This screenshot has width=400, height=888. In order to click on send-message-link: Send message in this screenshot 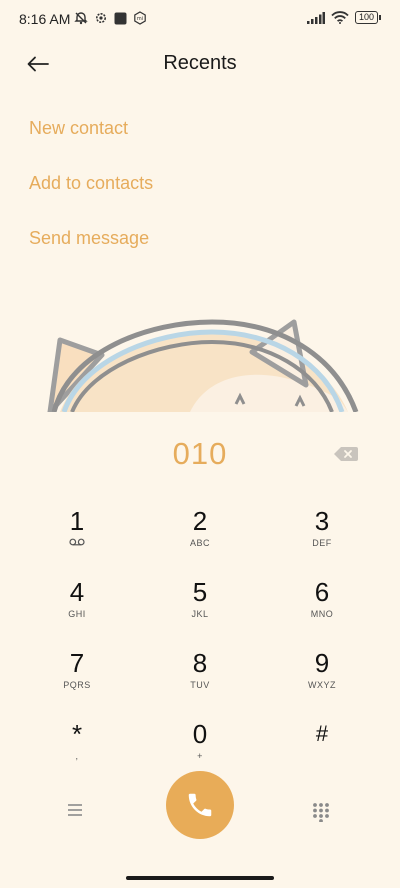, I will do `click(89, 238)`.